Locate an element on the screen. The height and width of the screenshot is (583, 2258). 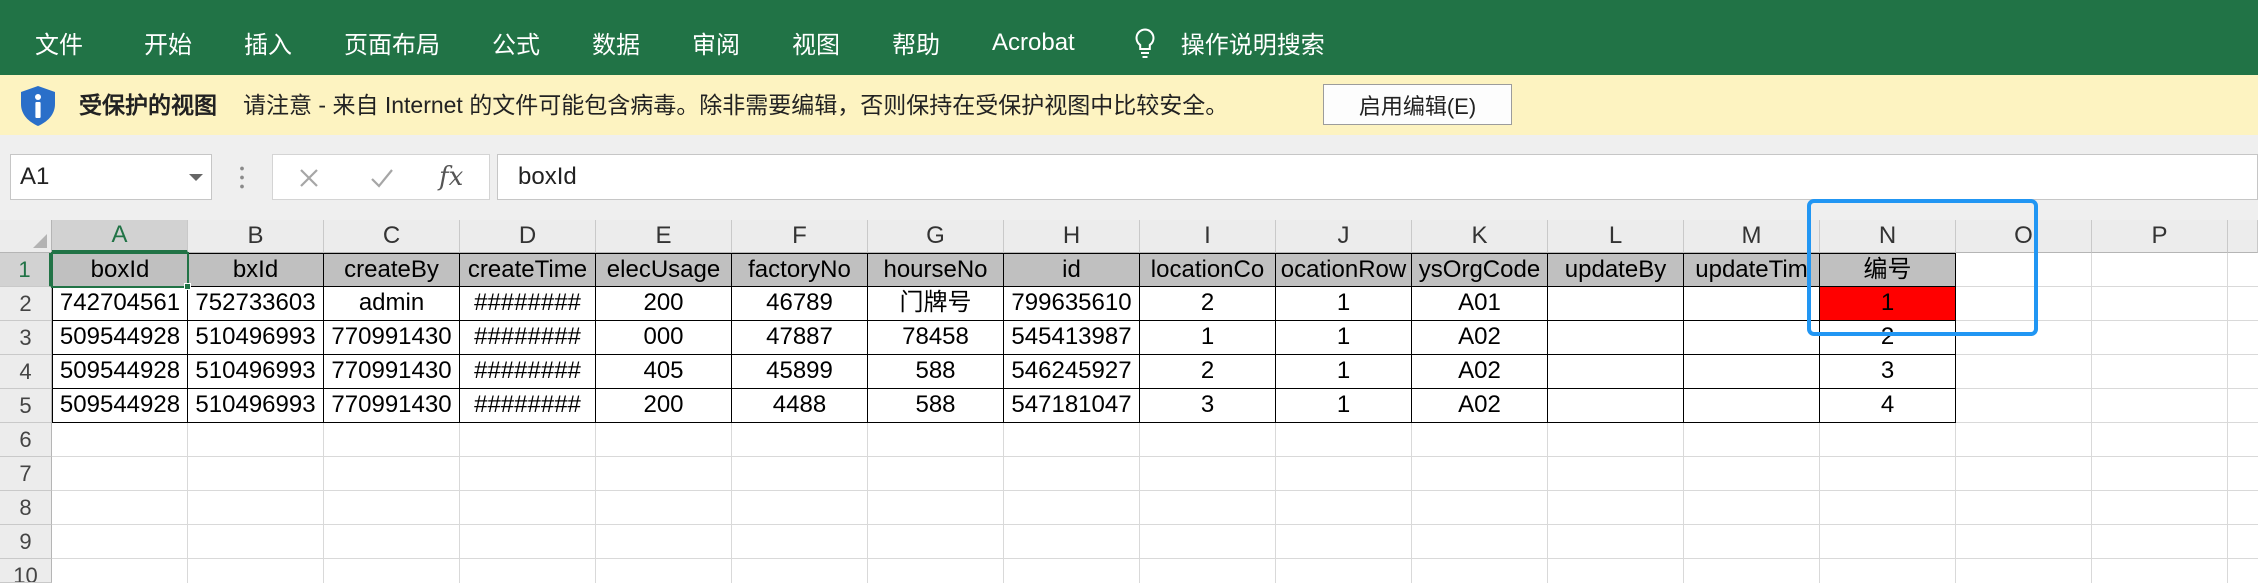
table-cell: 547181047 is located at coordinates (1072, 406).